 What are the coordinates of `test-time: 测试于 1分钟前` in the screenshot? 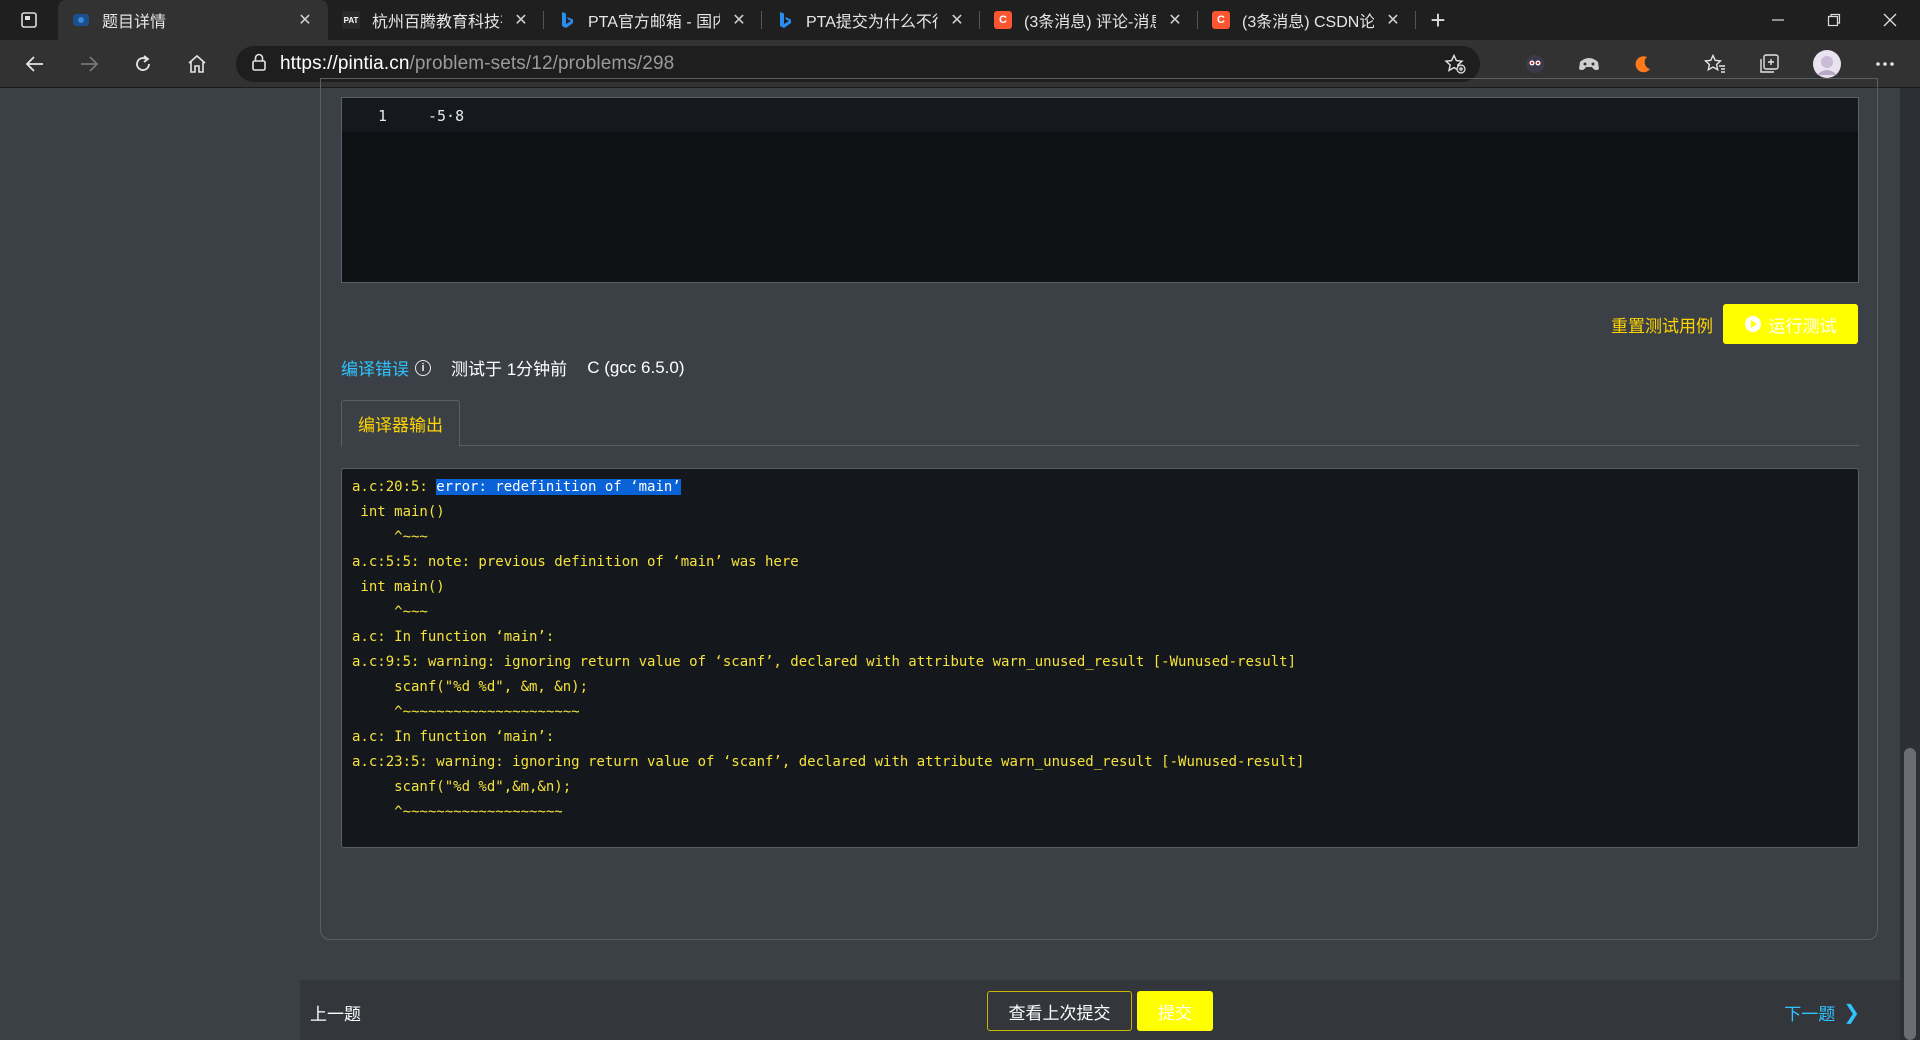 It's located at (509, 369).